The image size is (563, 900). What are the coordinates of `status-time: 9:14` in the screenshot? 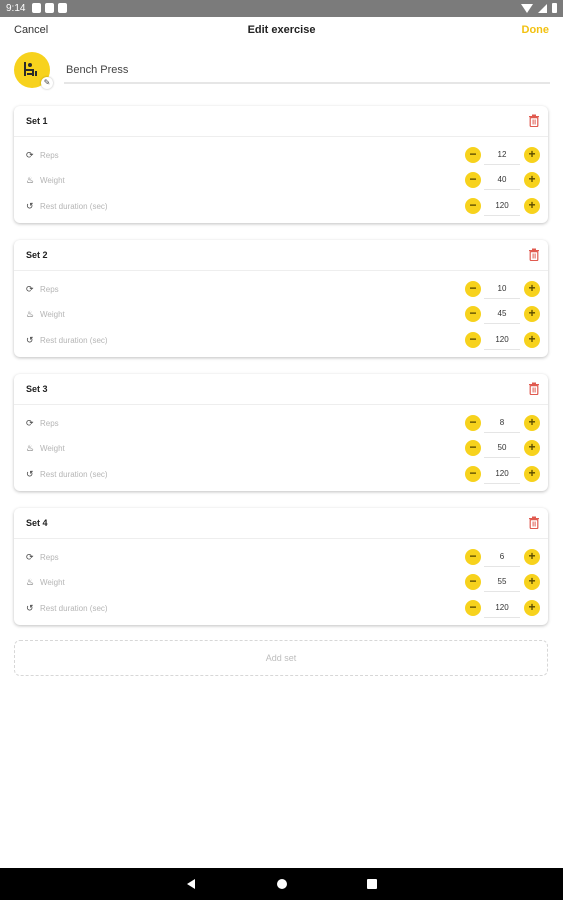 It's located at (16, 8).